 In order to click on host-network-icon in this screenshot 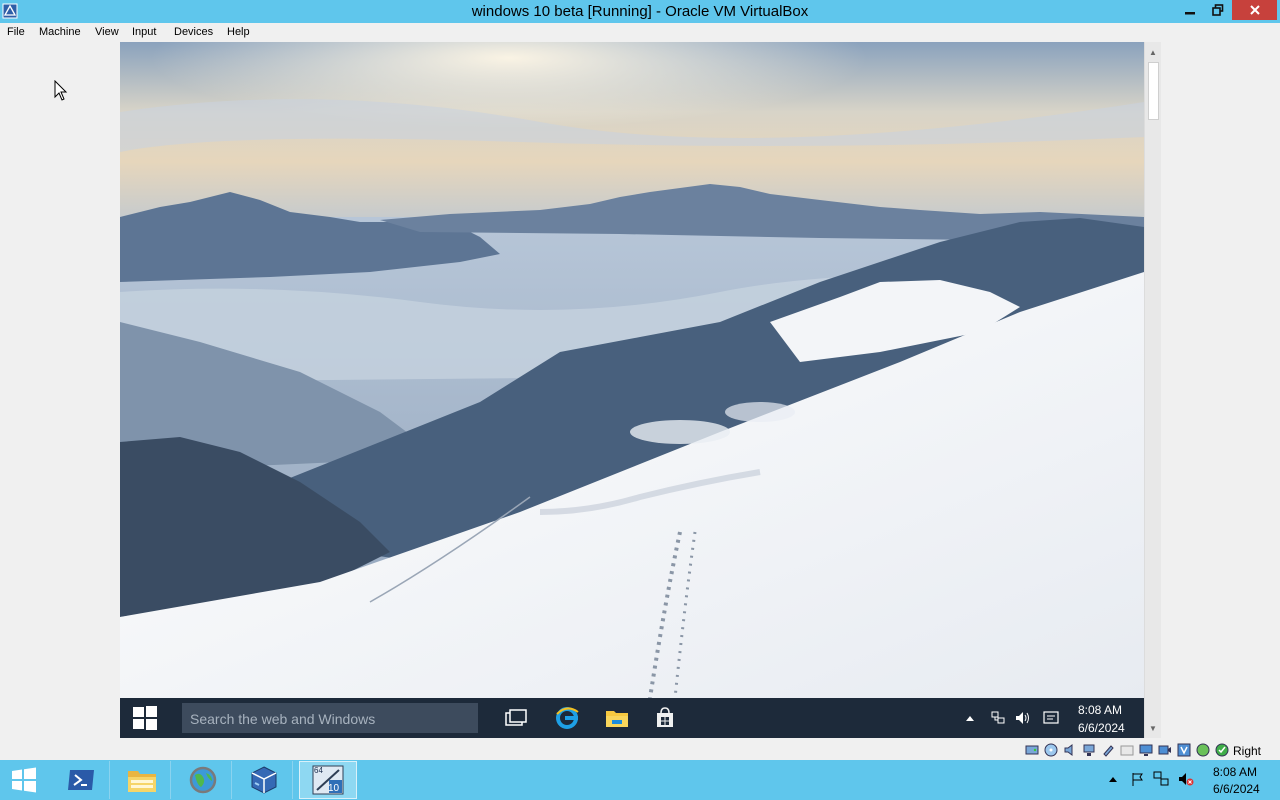, I will do `click(1161, 780)`.